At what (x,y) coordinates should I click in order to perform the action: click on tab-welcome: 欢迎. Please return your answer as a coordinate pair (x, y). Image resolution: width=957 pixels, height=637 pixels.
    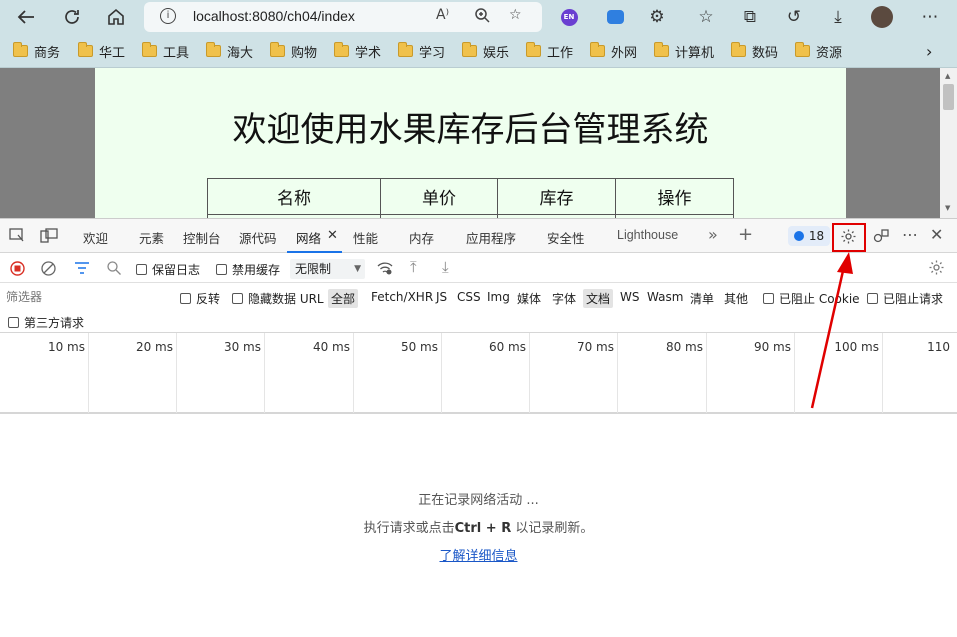
    Looking at the image, I should click on (95, 237).